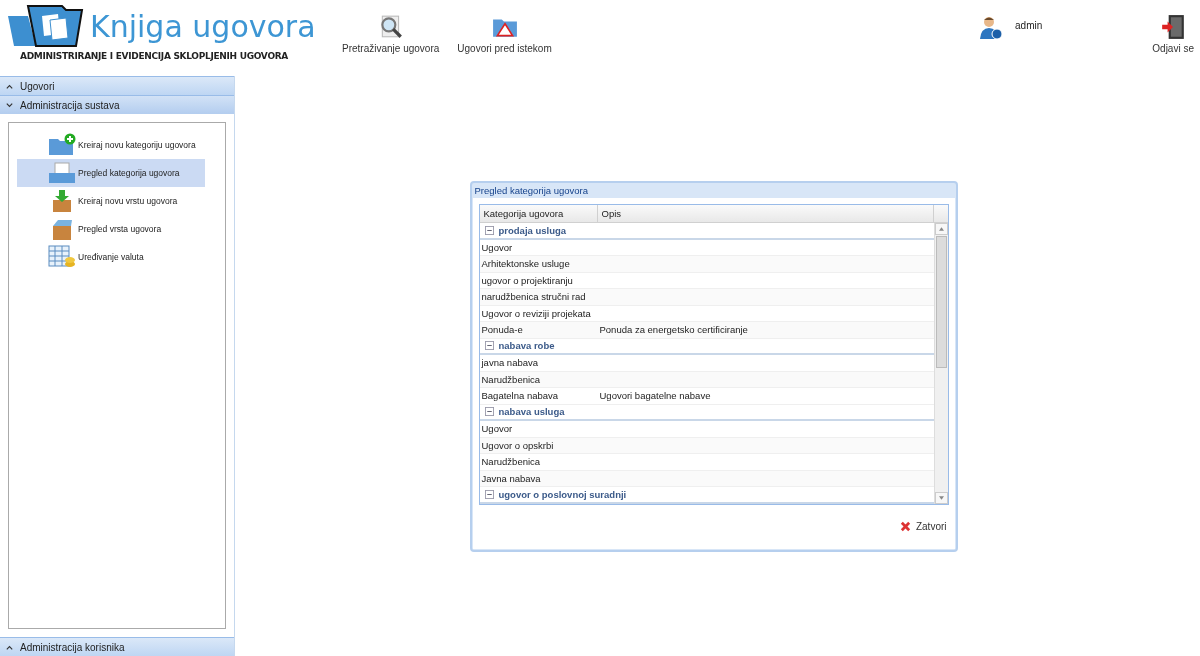 This screenshot has height=656, width=1200. What do you see at coordinates (991, 27) in the screenshot?
I see `user-icon` at bounding box center [991, 27].